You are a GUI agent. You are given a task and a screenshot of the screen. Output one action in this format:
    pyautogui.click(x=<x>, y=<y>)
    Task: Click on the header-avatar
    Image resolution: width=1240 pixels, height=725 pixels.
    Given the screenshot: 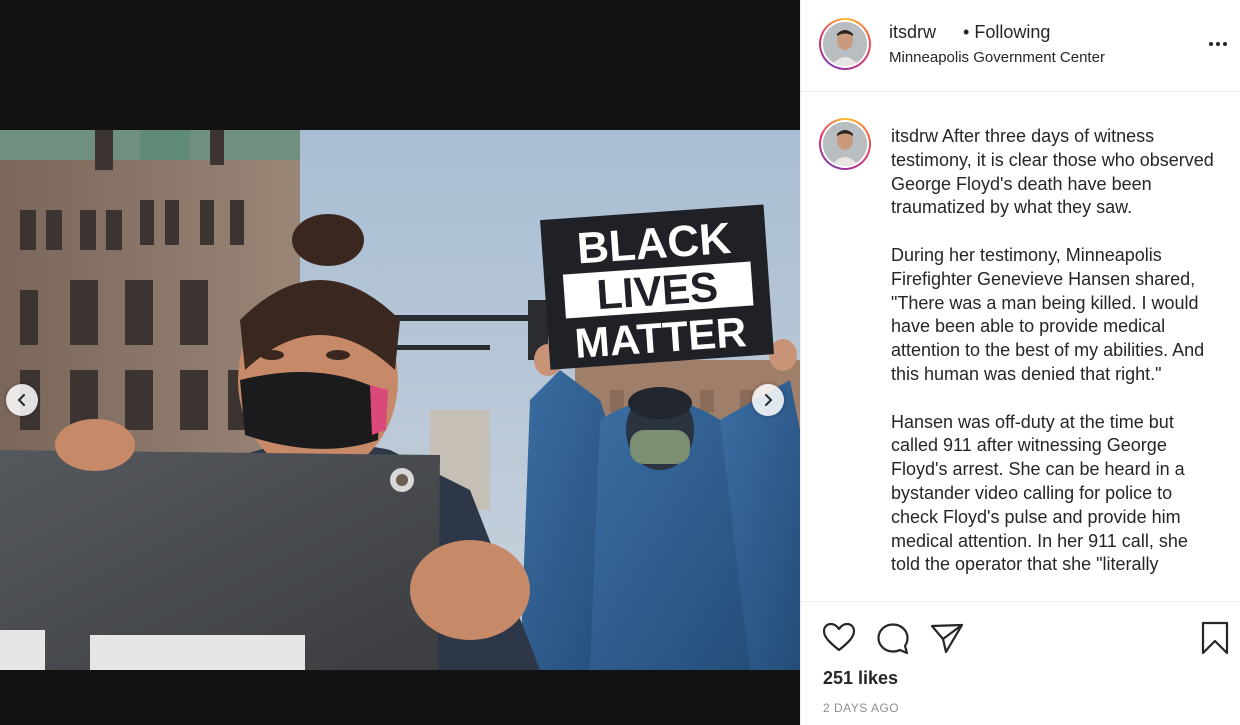 What is the action you would take?
    pyautogui.click(x=845, y=44)
    